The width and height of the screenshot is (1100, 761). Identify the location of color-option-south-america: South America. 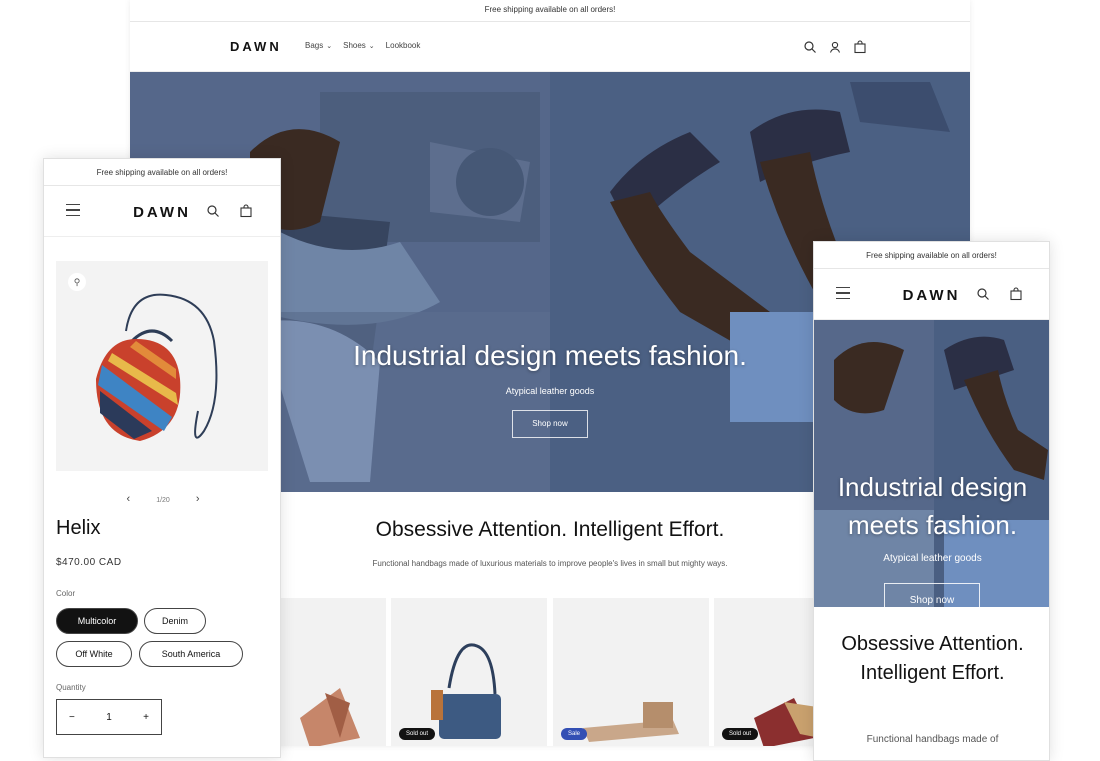
(191, 654).